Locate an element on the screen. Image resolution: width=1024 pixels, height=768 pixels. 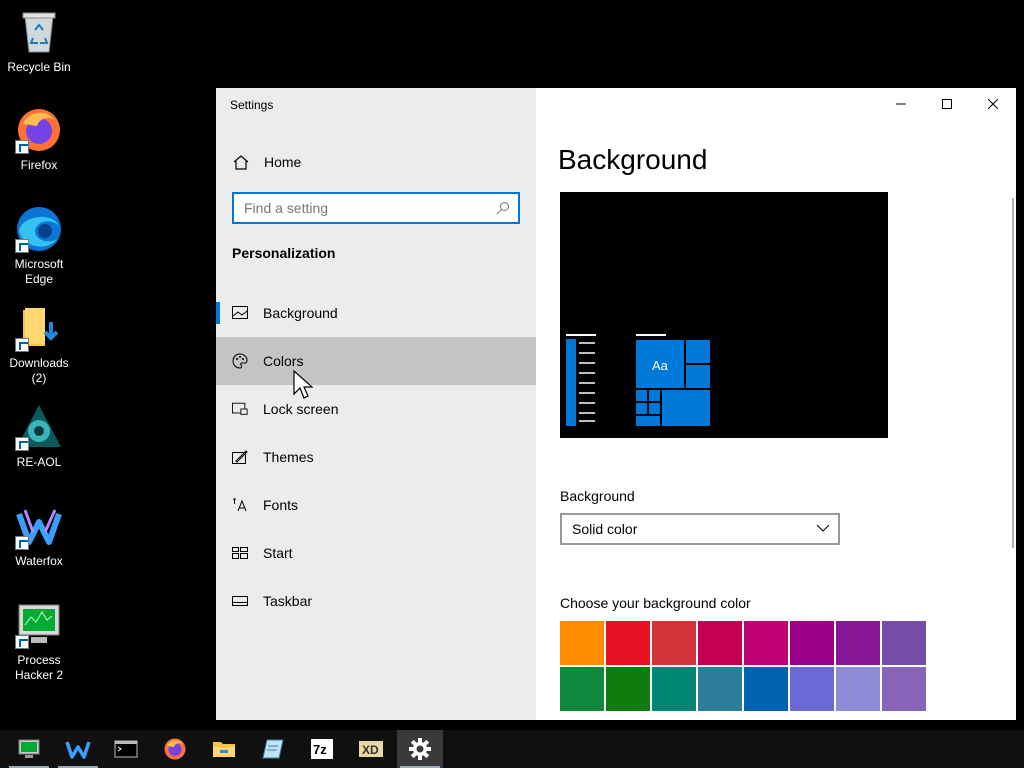
xd-icon: XD is located at coordinates (371, 749).